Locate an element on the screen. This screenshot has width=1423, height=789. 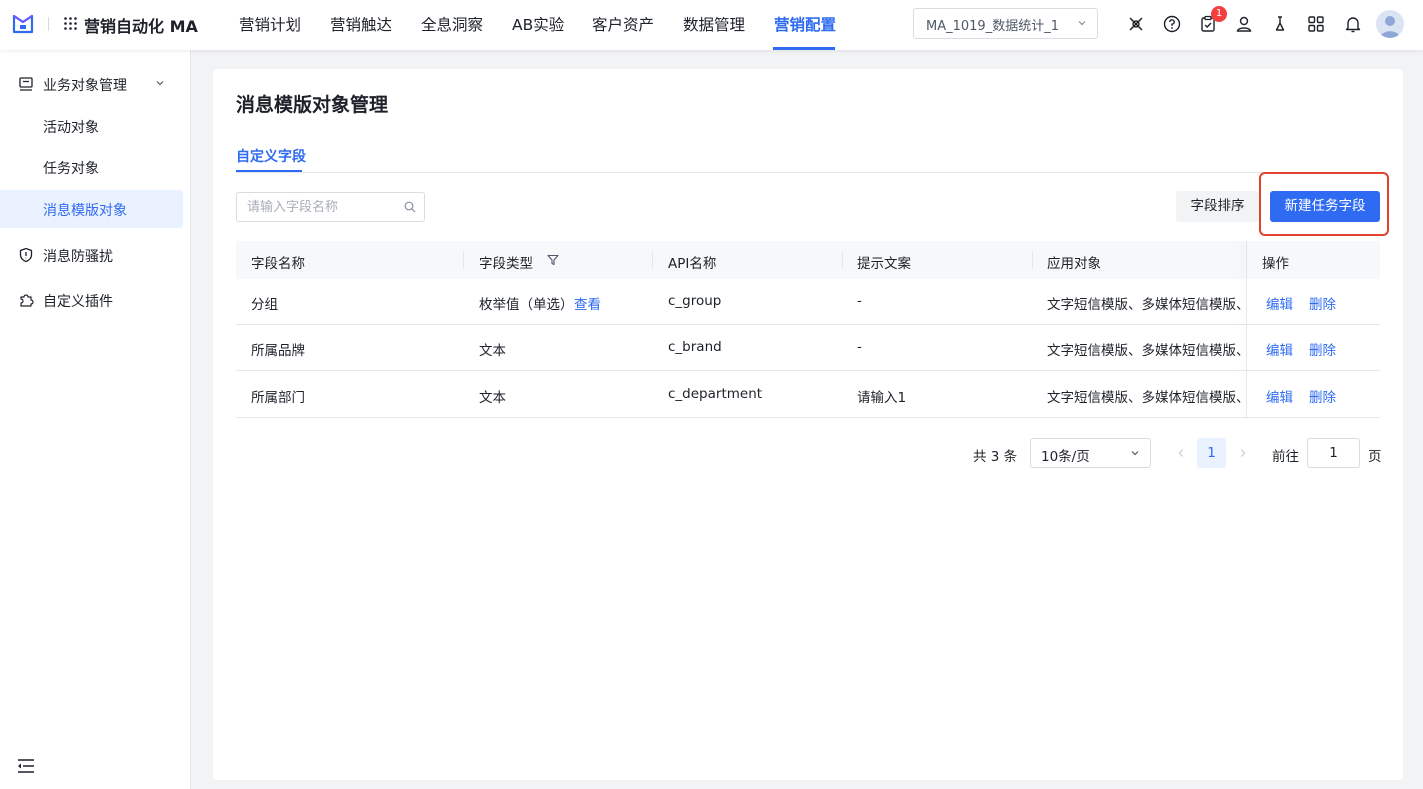
sidebar-item-task-object: 任务对象 is located at coordinates (91, 167).